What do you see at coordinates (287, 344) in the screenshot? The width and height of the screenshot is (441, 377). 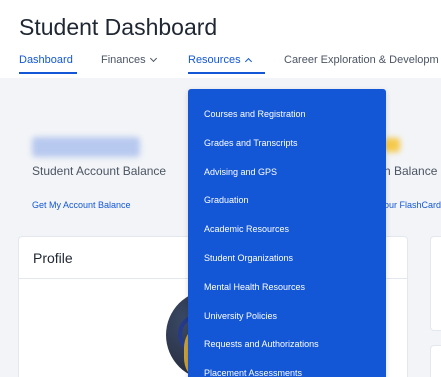 I see `menu-item-requests-authorizations: Requests and Authorizations` at bounding box center [287, 344].